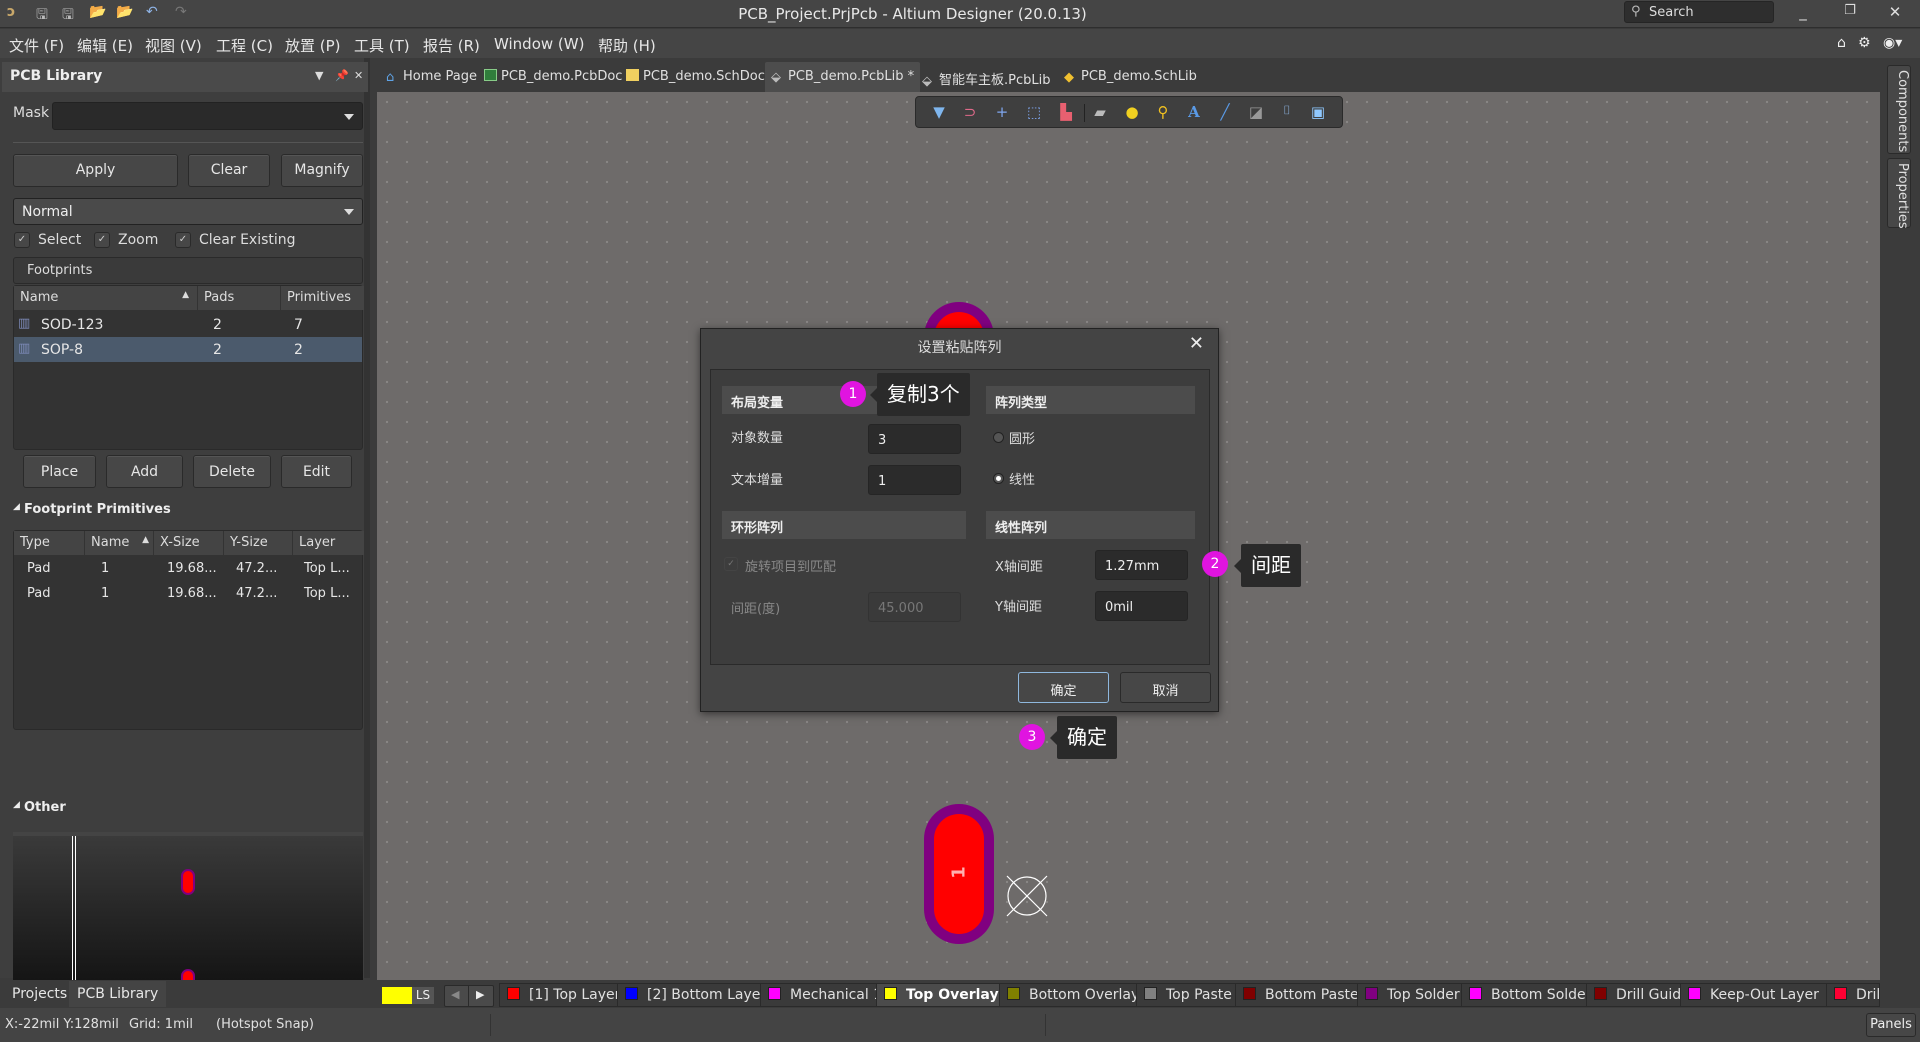 The width and height of the screenshot is (1920, 1042). What do you see at coordinates (1864, 43) in the screenshot?
I see `gear-icon: ⚙` at bounding box center [1864, 43].